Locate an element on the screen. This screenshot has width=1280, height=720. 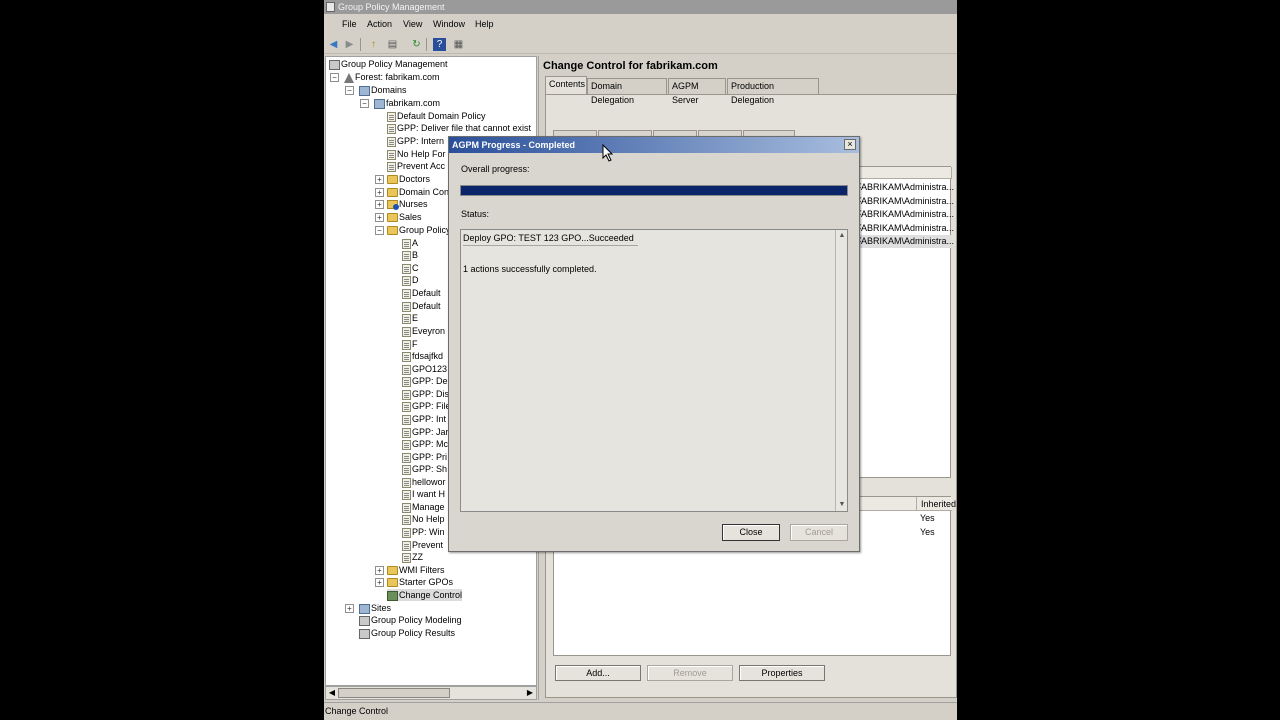
close-button: Close is located at coordinates (751, 532).